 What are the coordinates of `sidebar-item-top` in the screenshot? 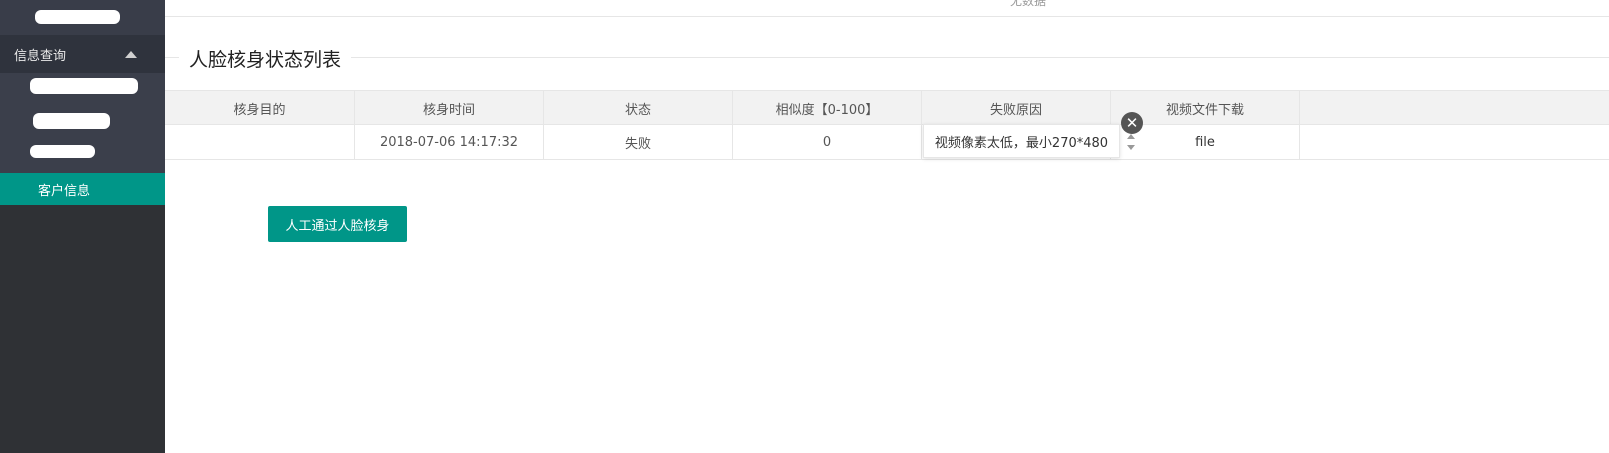 It's located at (82, 17).